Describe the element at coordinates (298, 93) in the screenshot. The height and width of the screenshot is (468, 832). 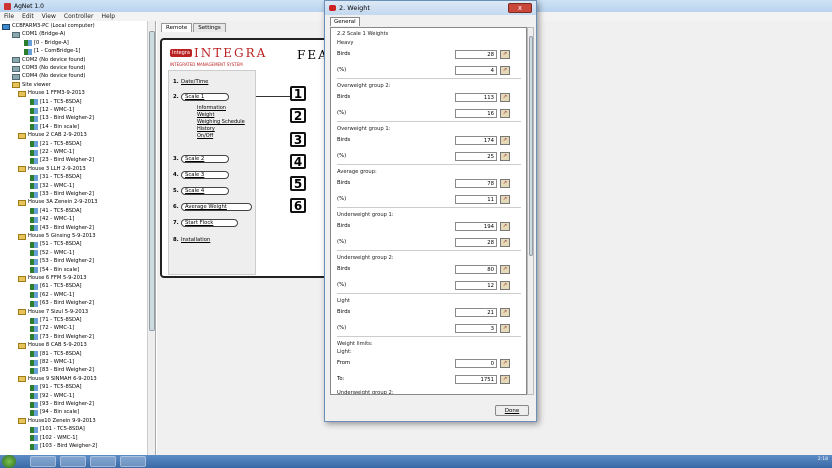
I see `number-key-1: 1` at that location.